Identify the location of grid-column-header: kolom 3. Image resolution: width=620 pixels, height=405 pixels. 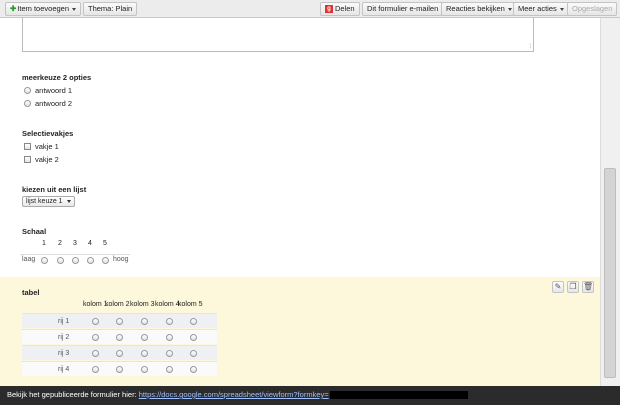
(142, 304).